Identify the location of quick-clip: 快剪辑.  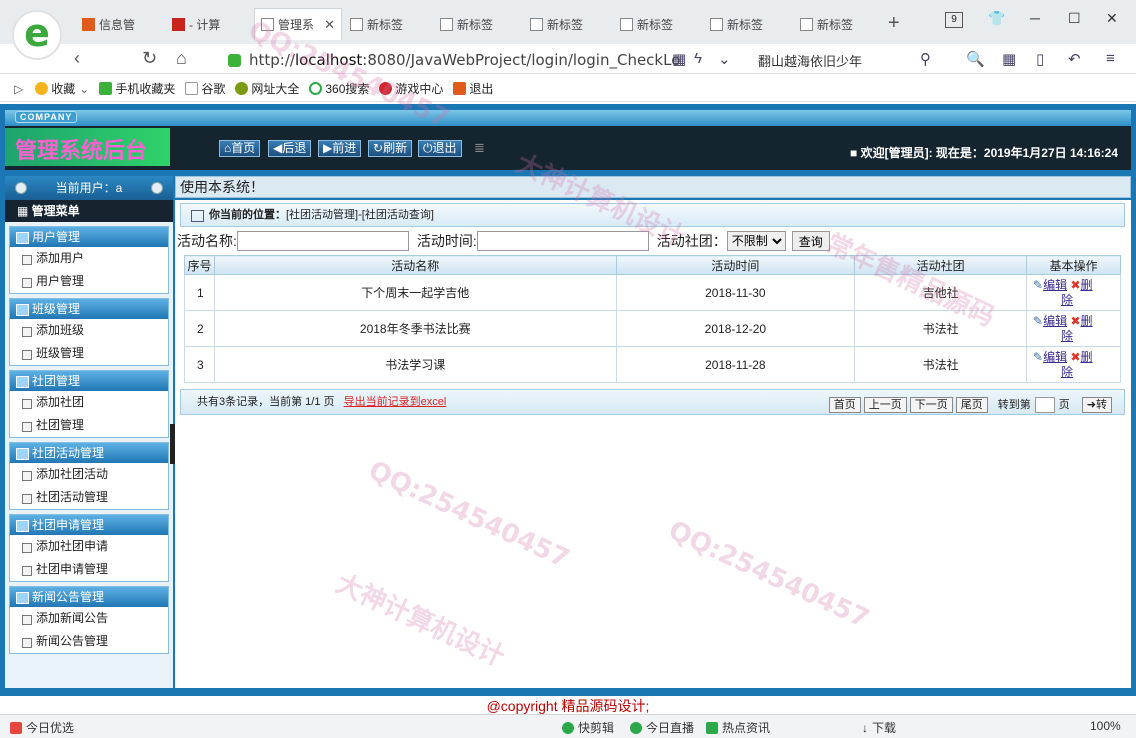
(588, 727).